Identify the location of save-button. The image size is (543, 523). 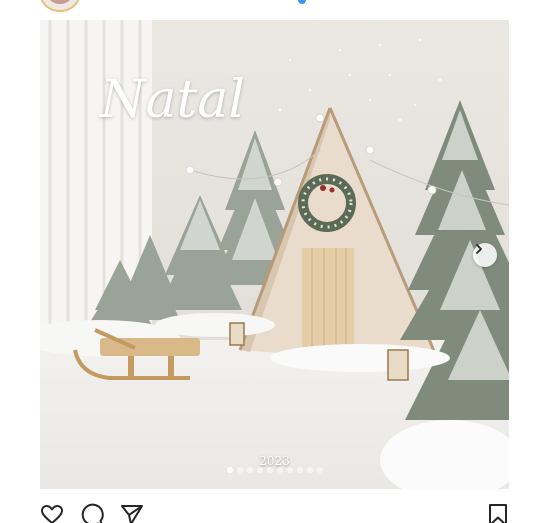
(498, 513).